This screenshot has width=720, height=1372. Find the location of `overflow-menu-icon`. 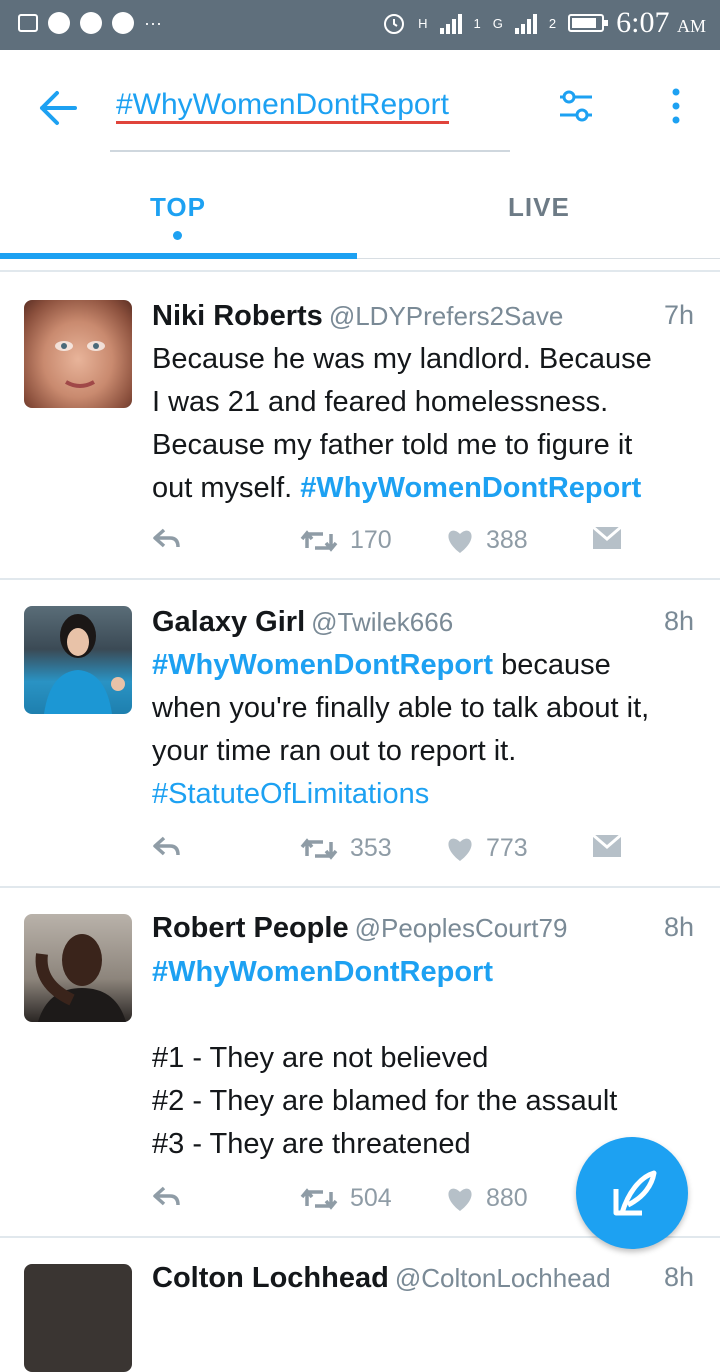

overflow-menu-icon is located at coordinates (676, 106).